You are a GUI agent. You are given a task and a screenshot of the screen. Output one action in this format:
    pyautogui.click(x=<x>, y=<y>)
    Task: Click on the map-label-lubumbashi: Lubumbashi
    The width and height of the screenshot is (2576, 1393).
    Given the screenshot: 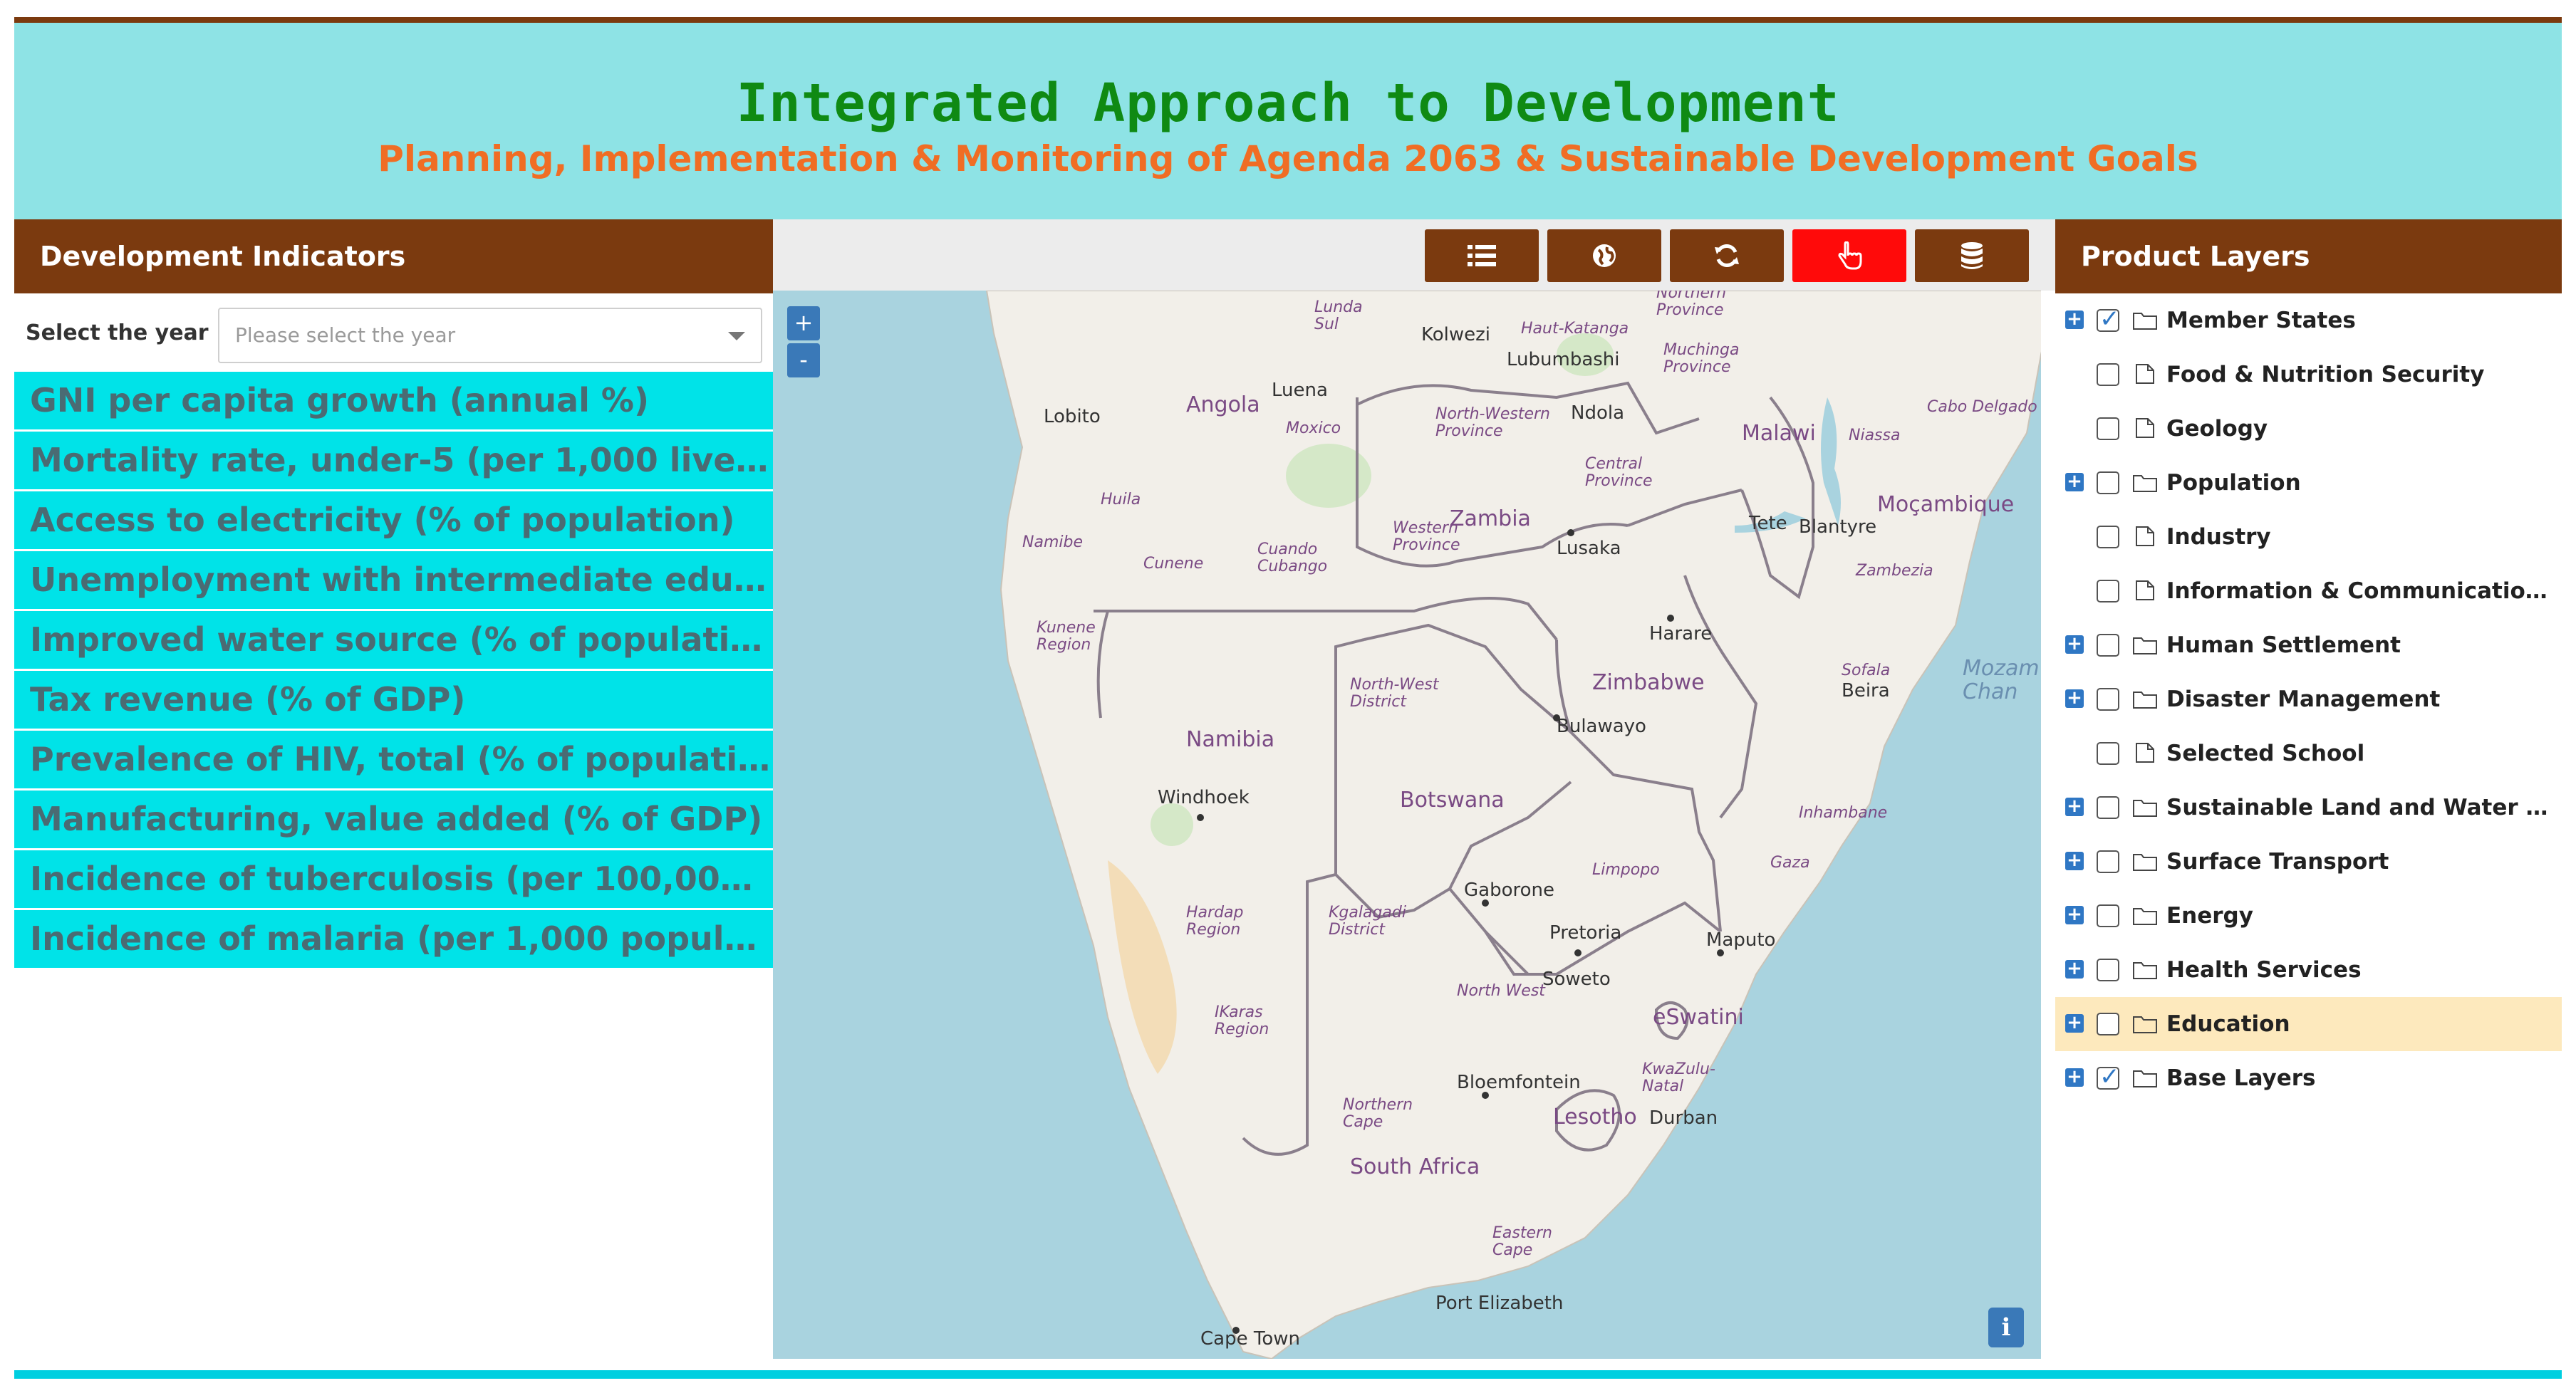 What is the action you would take?
    pyautogui.click(x=1563, y=359)
    